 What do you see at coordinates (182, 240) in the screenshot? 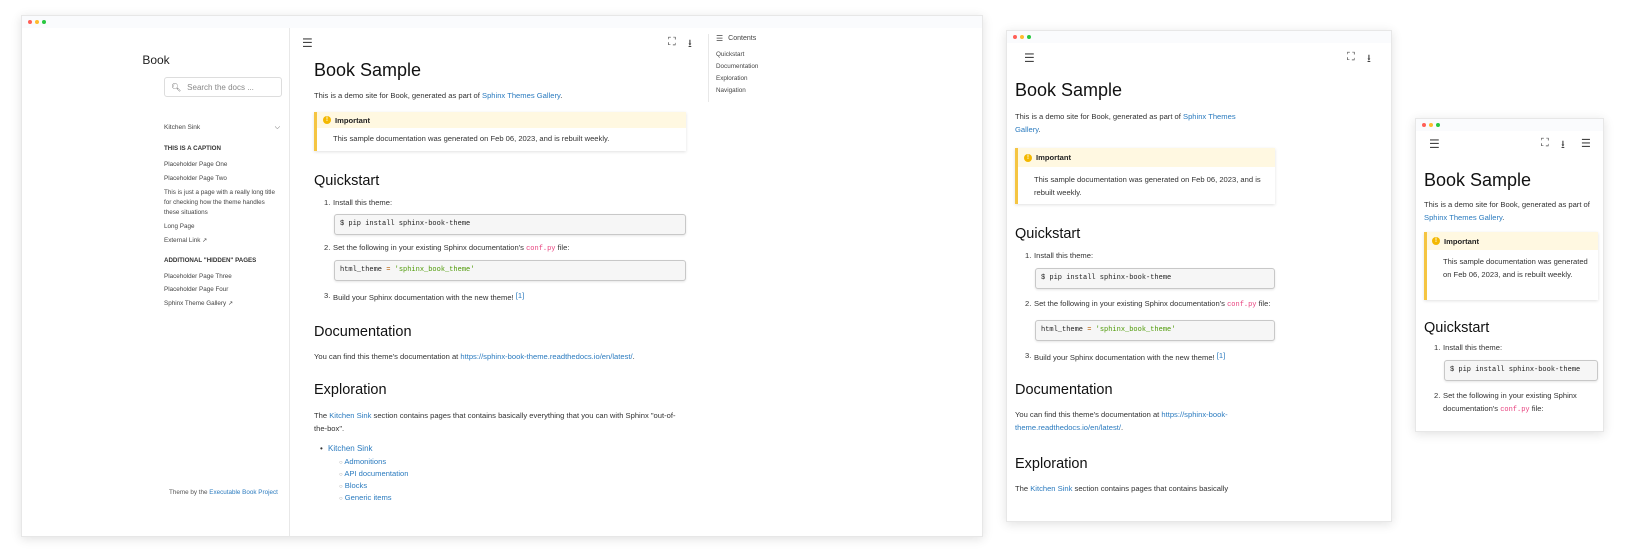
I see `external-link-label: External Link` at bounding box center [182, 240].